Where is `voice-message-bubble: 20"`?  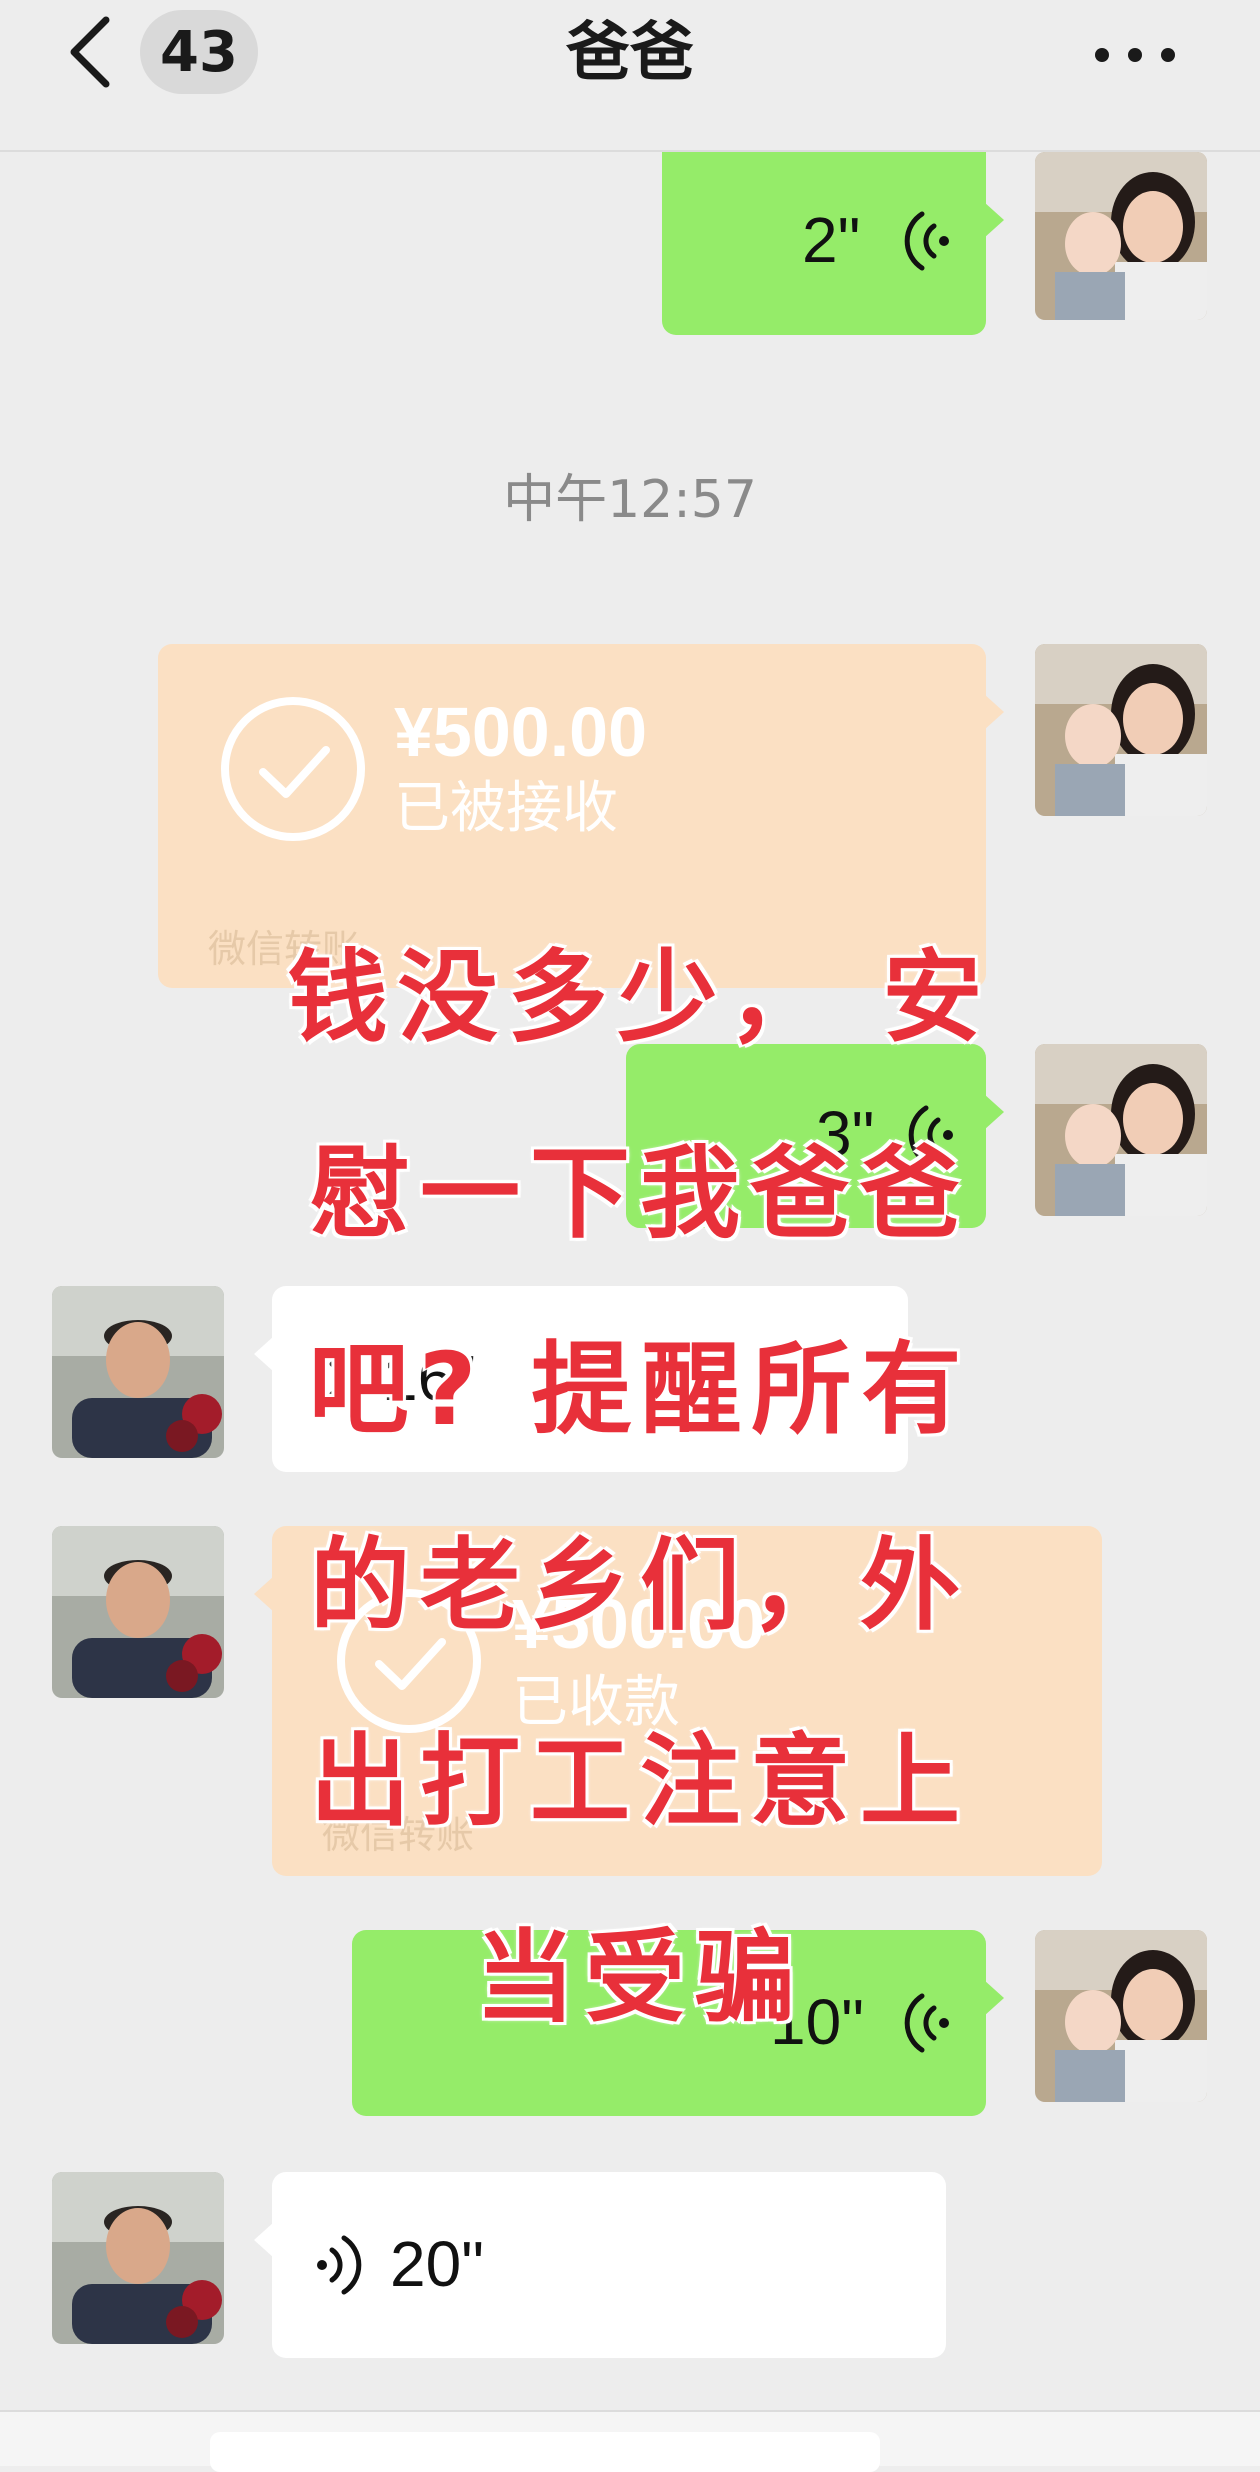
voice-message-bubble: 20" is located at coordinates (600, 2265).